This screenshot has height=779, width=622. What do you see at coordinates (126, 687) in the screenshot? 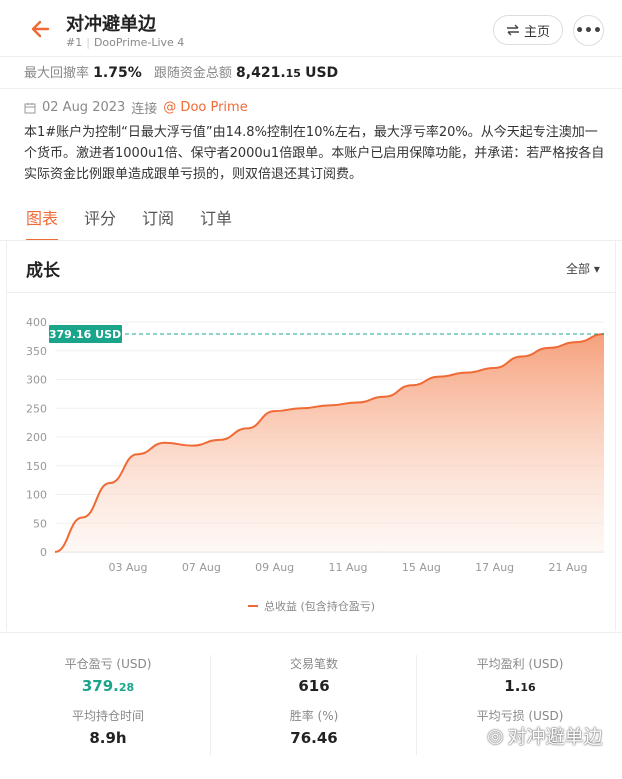
I see `floating-pl-dec: 28` at bounding box center [126, 687].